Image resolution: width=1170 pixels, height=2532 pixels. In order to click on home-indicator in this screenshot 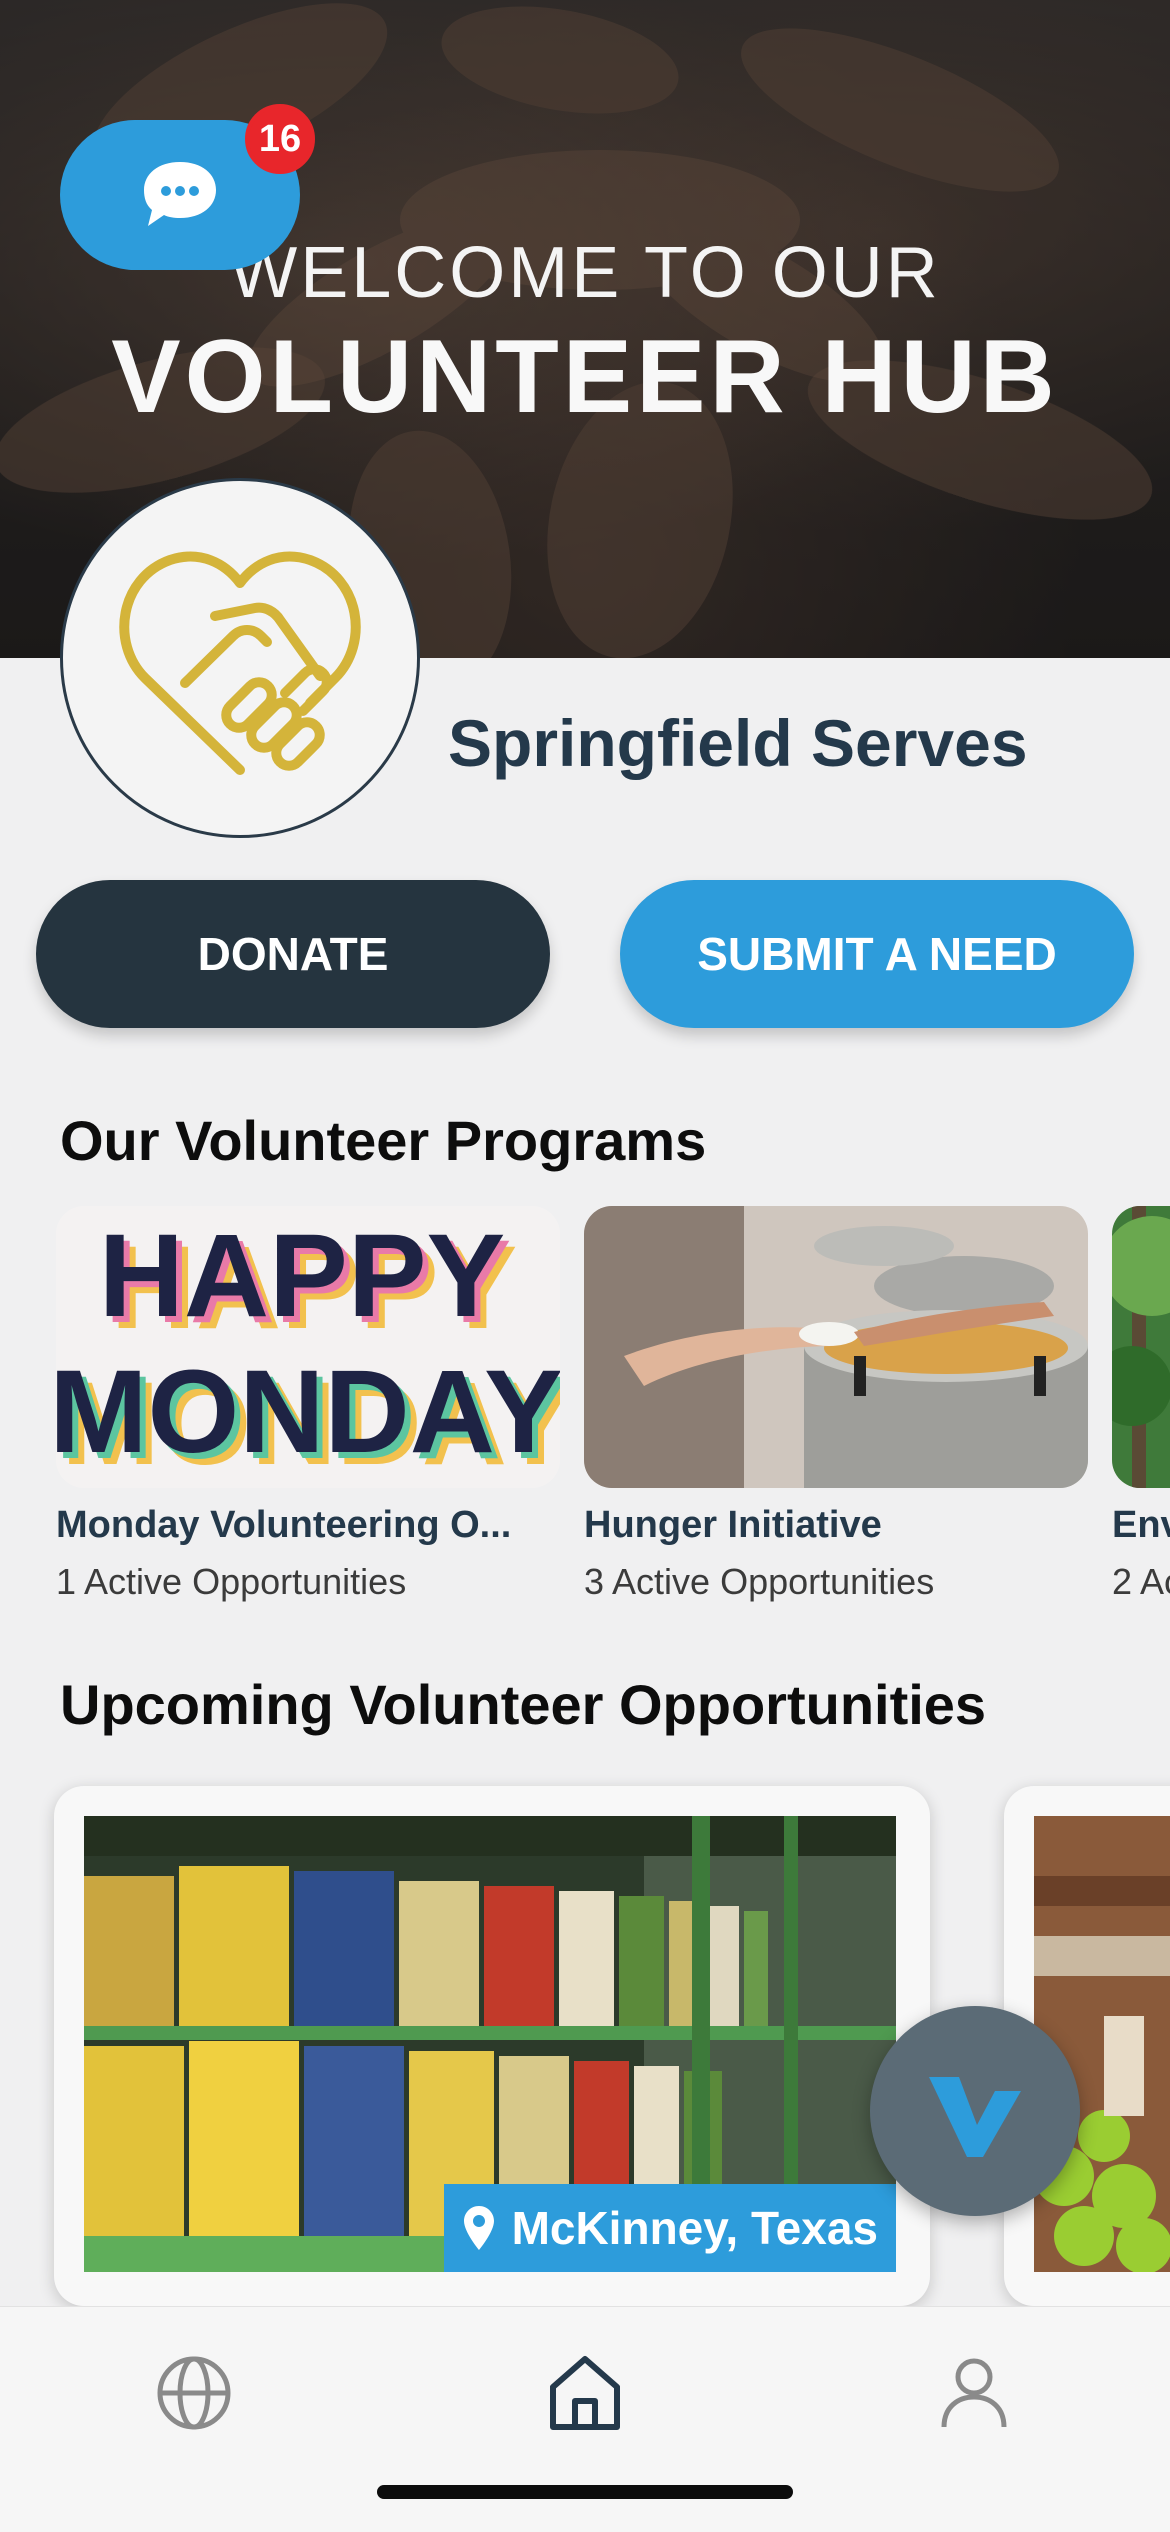, I will do `click(585, 2492)`.